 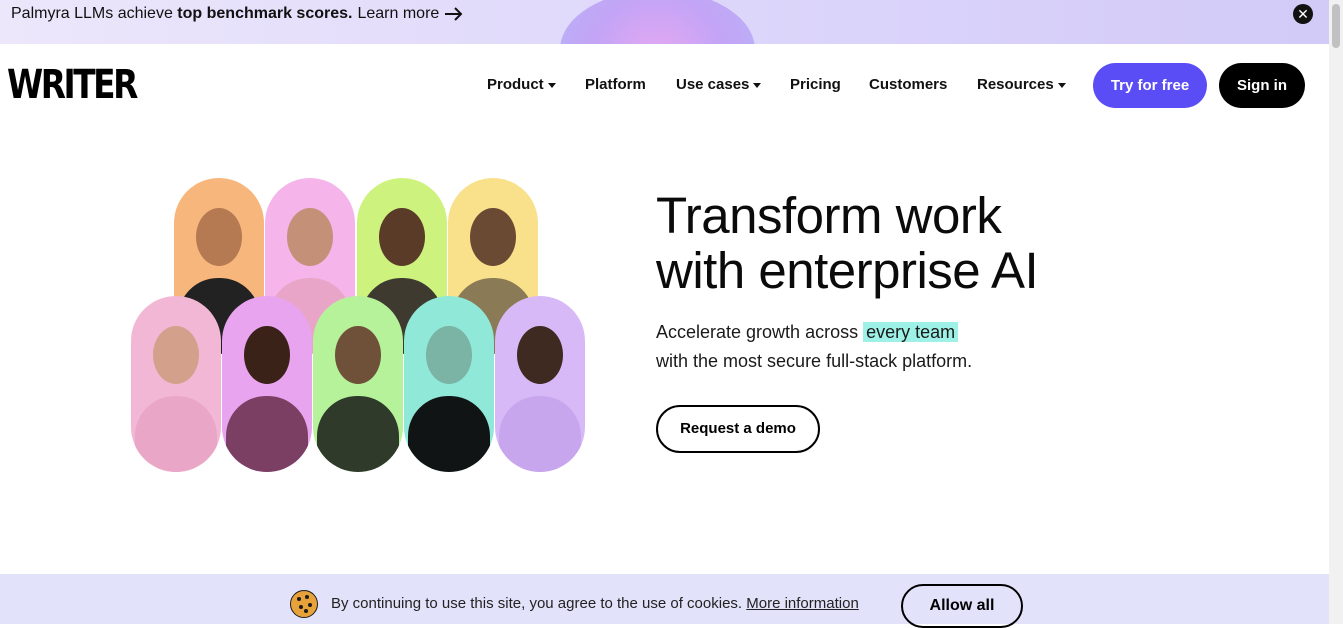 What do you see at coordinates (1336, 312) in the screenshot?
I see `scrollbar` at bounding box center [1336, 312].